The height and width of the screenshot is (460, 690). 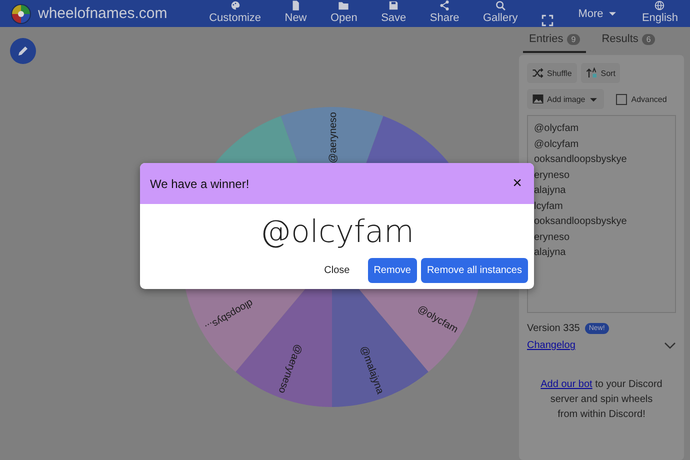 I want to click on count-badge: 6, so click(x=648, y=39).